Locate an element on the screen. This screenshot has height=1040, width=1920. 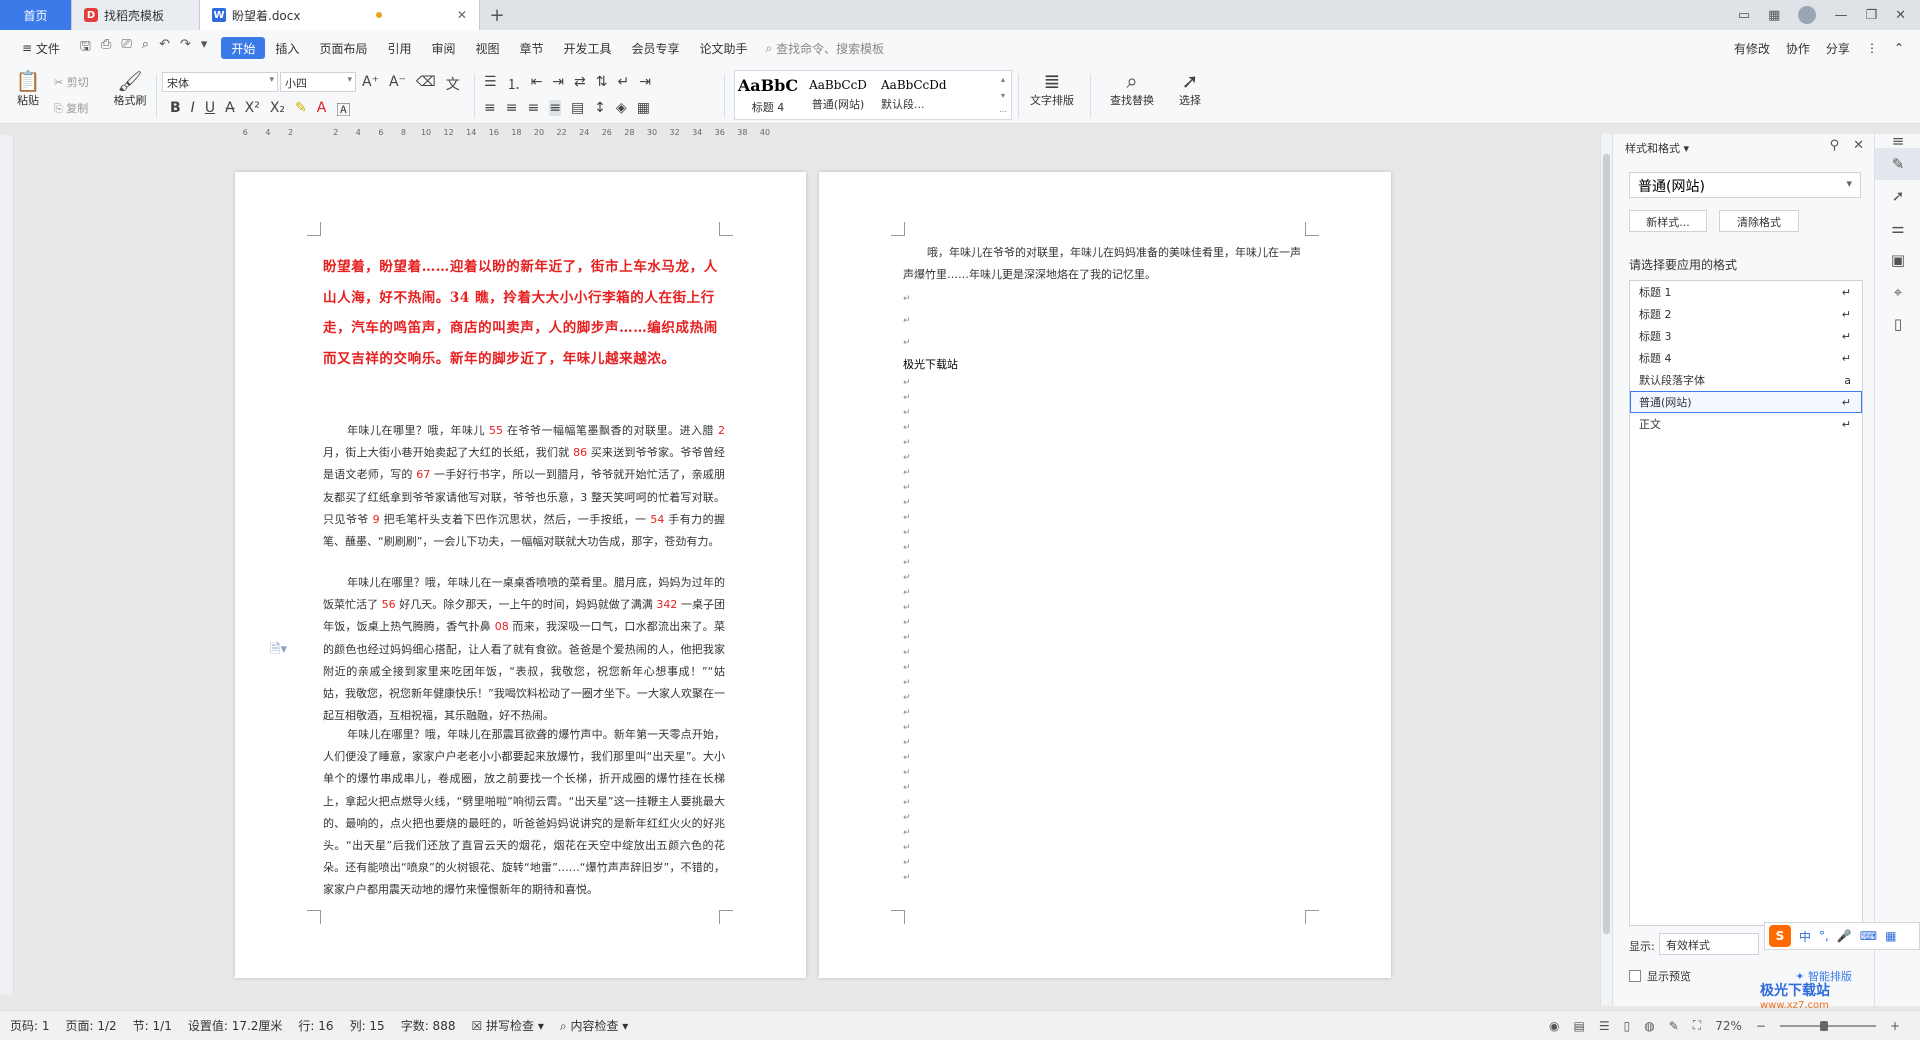
web-view-icon: ◍ is located at coordinates (1649, 1026).